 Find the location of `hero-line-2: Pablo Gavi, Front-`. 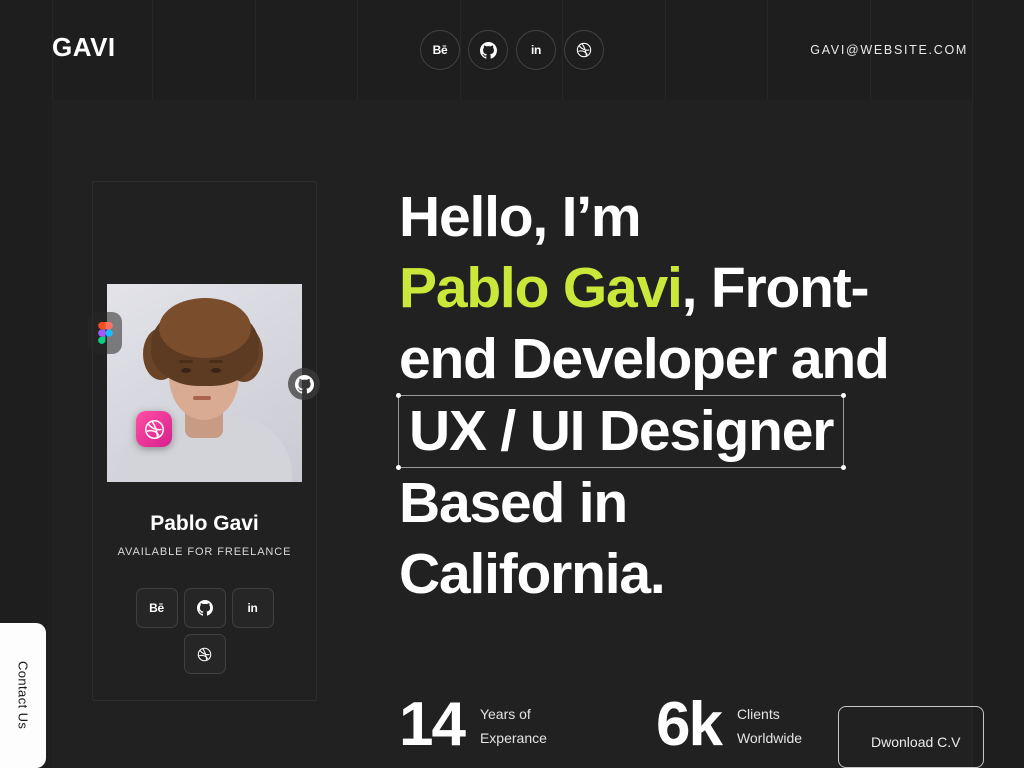

hero-line-2: Pablo Gavi, Front- is located at coordinates (669, 288).